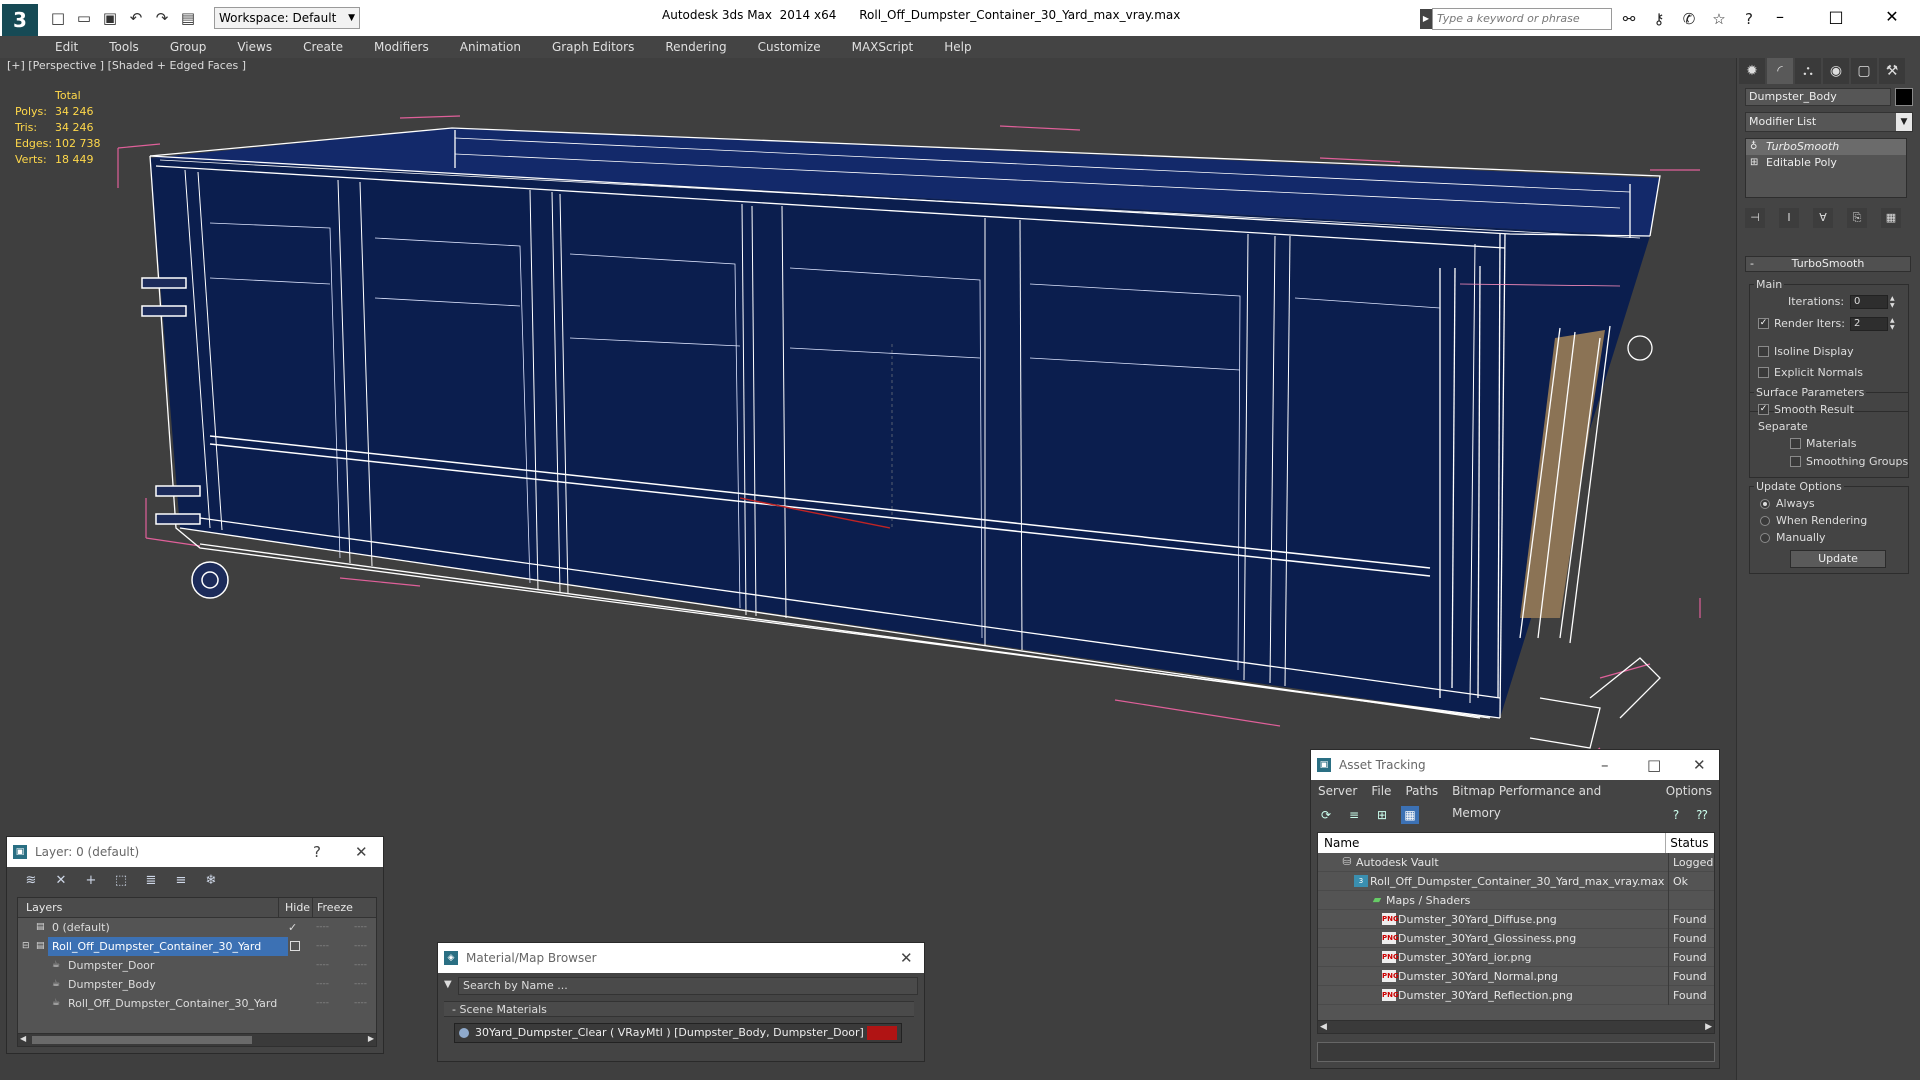 The width and height of the screenshot is (1920, 1080). I want to click on col-name: Name, so click(1492, 843).